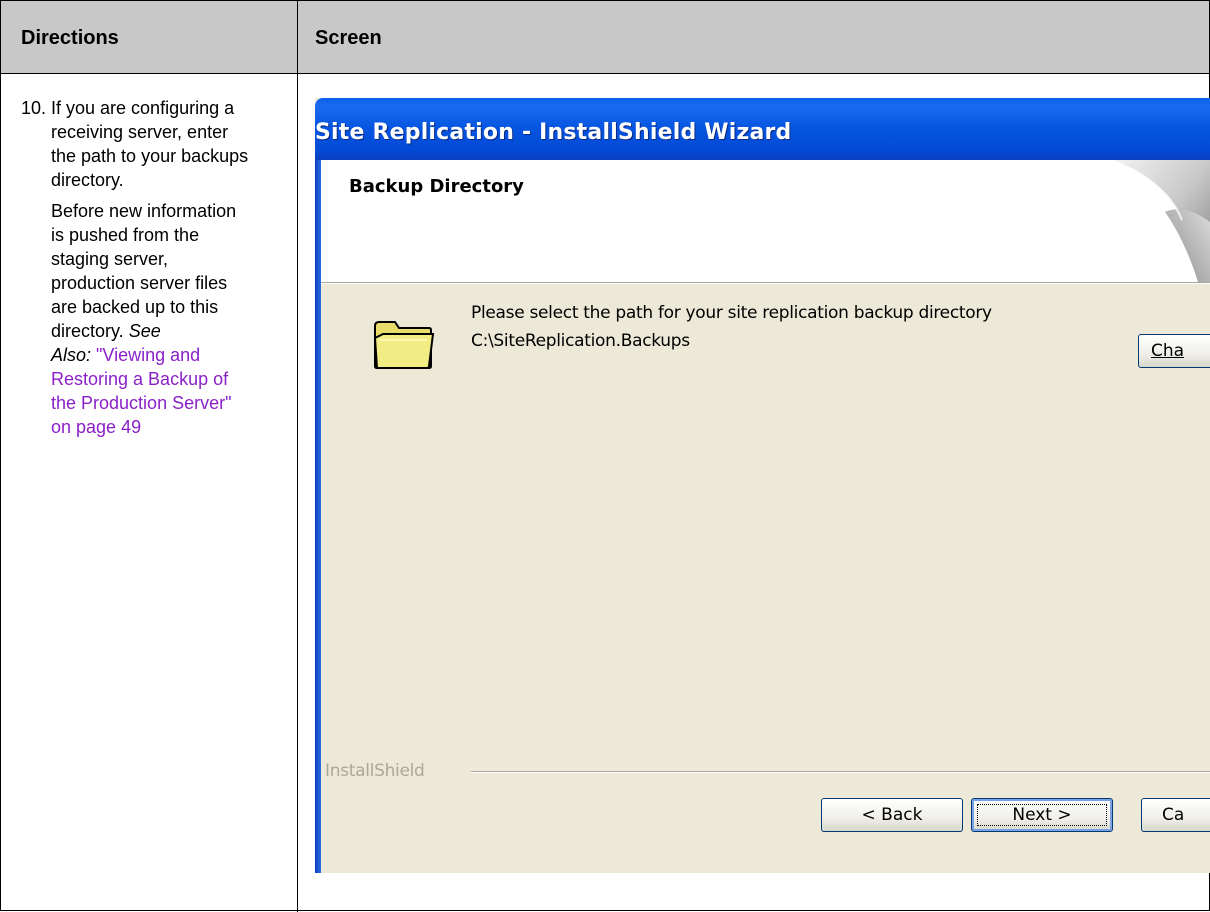 This screenshot has height=912, width=1210. What do you see at coordinates (436, 186) in the screenshot?
I see `banner-title: Backup Directory` at bounding box center [436, 186].